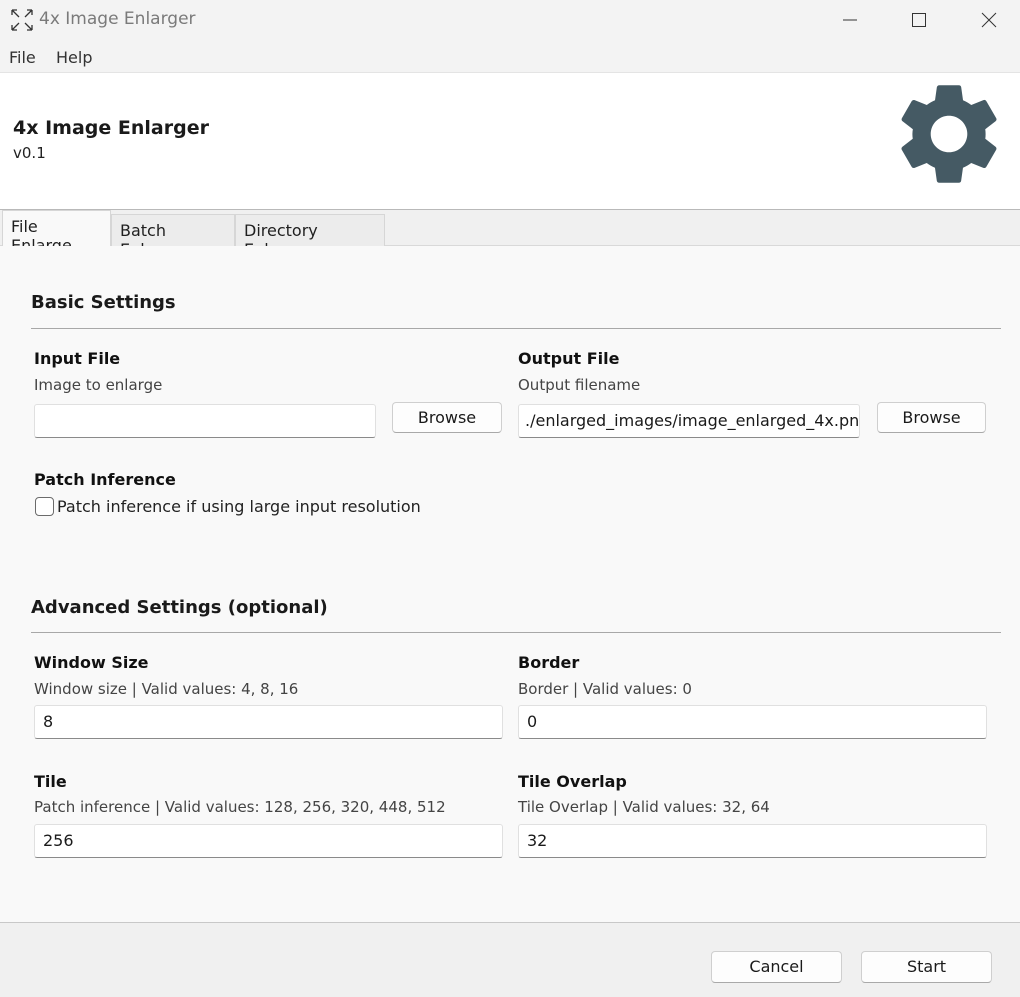 The image size is (1020, 997). What do you see at coordinates (173, 236) in the screenshot?
I see `tab-batch-enlarge: Batch Enlarge` at bounding box center [173, 236].